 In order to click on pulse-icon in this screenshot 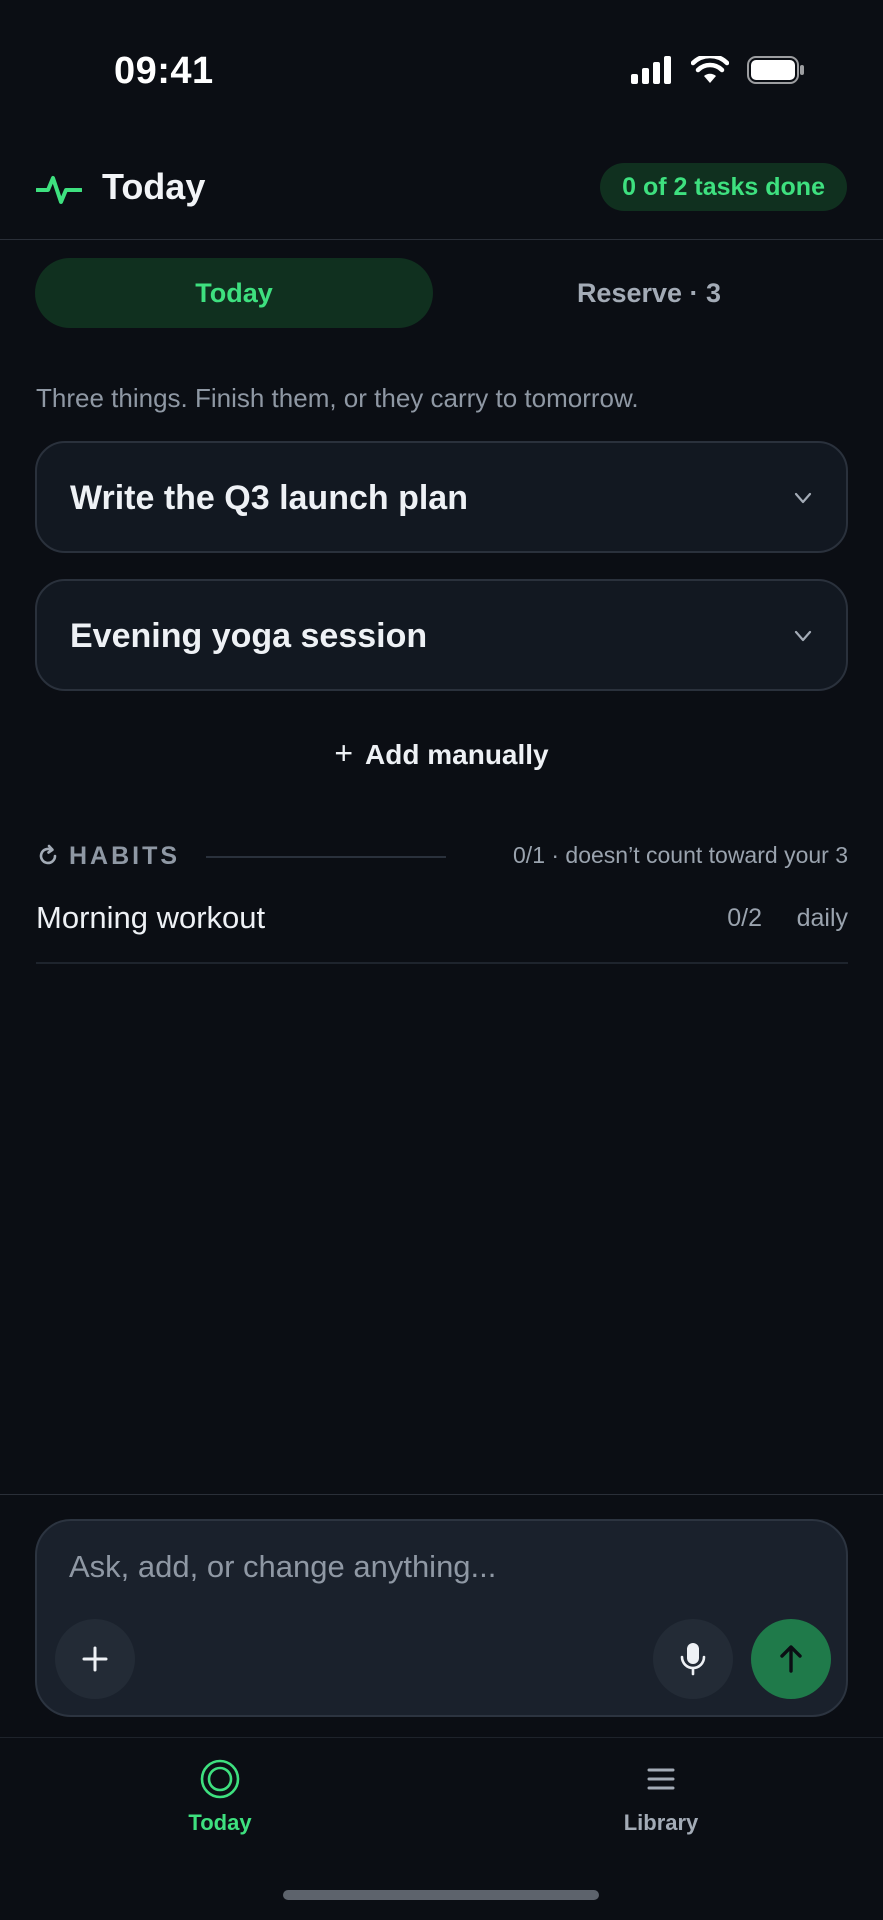, I will do `click(59, 190)`.